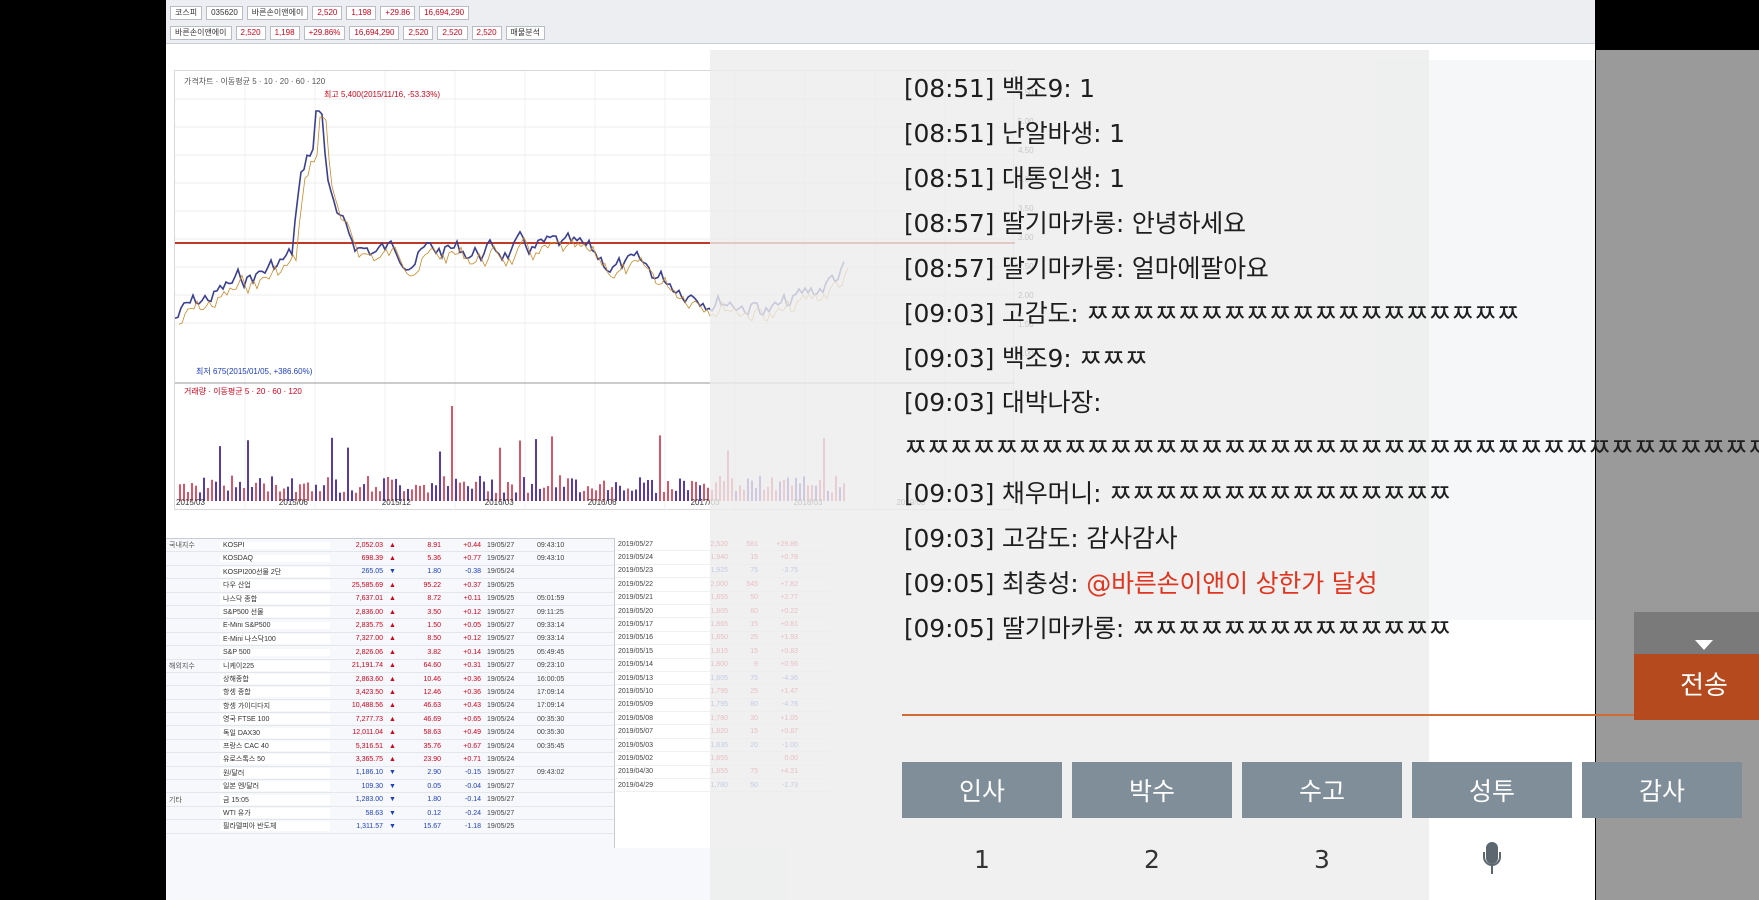 The width and height of the screenshot is (1759, 900). What do you see at coordinates (1322, 790) in the screenshot?
I see `quick-reply-button: 수고` at bounding box center [1322, 790].